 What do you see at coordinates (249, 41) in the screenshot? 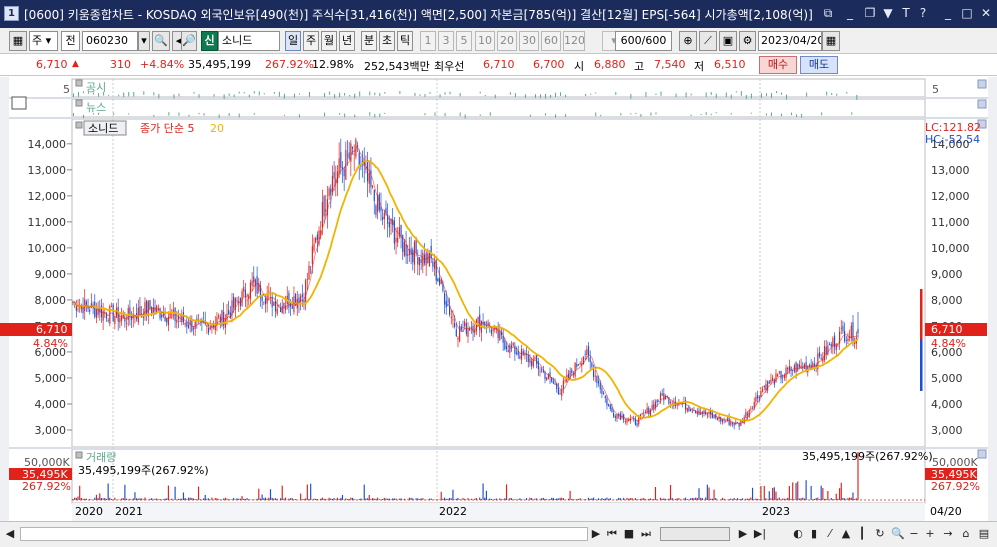
I see `stock-name-field: 소니드` at bounding box center [249, 41].